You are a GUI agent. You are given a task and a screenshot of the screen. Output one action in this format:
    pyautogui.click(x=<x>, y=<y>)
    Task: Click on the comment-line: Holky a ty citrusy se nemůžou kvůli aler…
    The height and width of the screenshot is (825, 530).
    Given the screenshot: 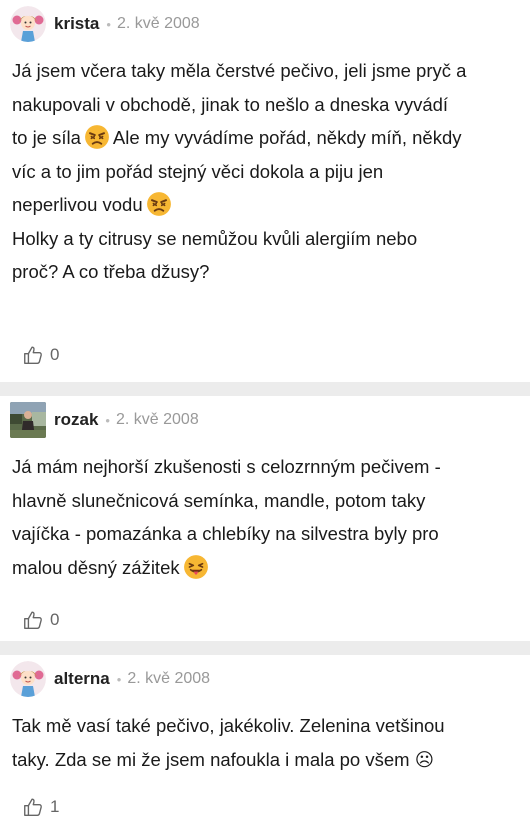 What is the action you would take?
    pyautogui.click(x=215, y=238)
    